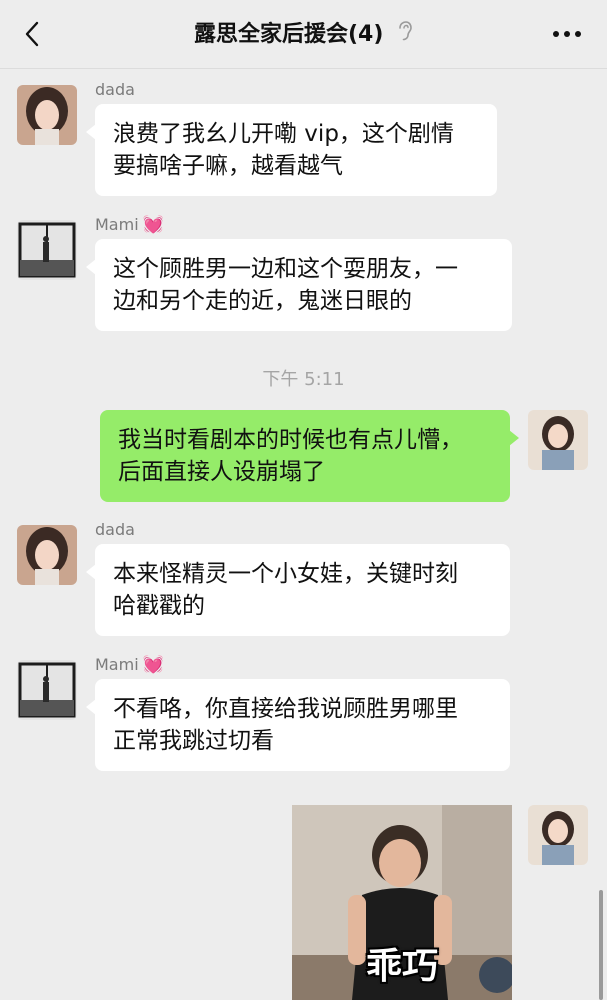 Image resolution: width=607 pixels, height=1000 pixels. I want to click on message-bubble: 这个顾胜男一边和这个耍朋友，一 边和另个走的近，鬼迷日眼的, so click(299, 285).